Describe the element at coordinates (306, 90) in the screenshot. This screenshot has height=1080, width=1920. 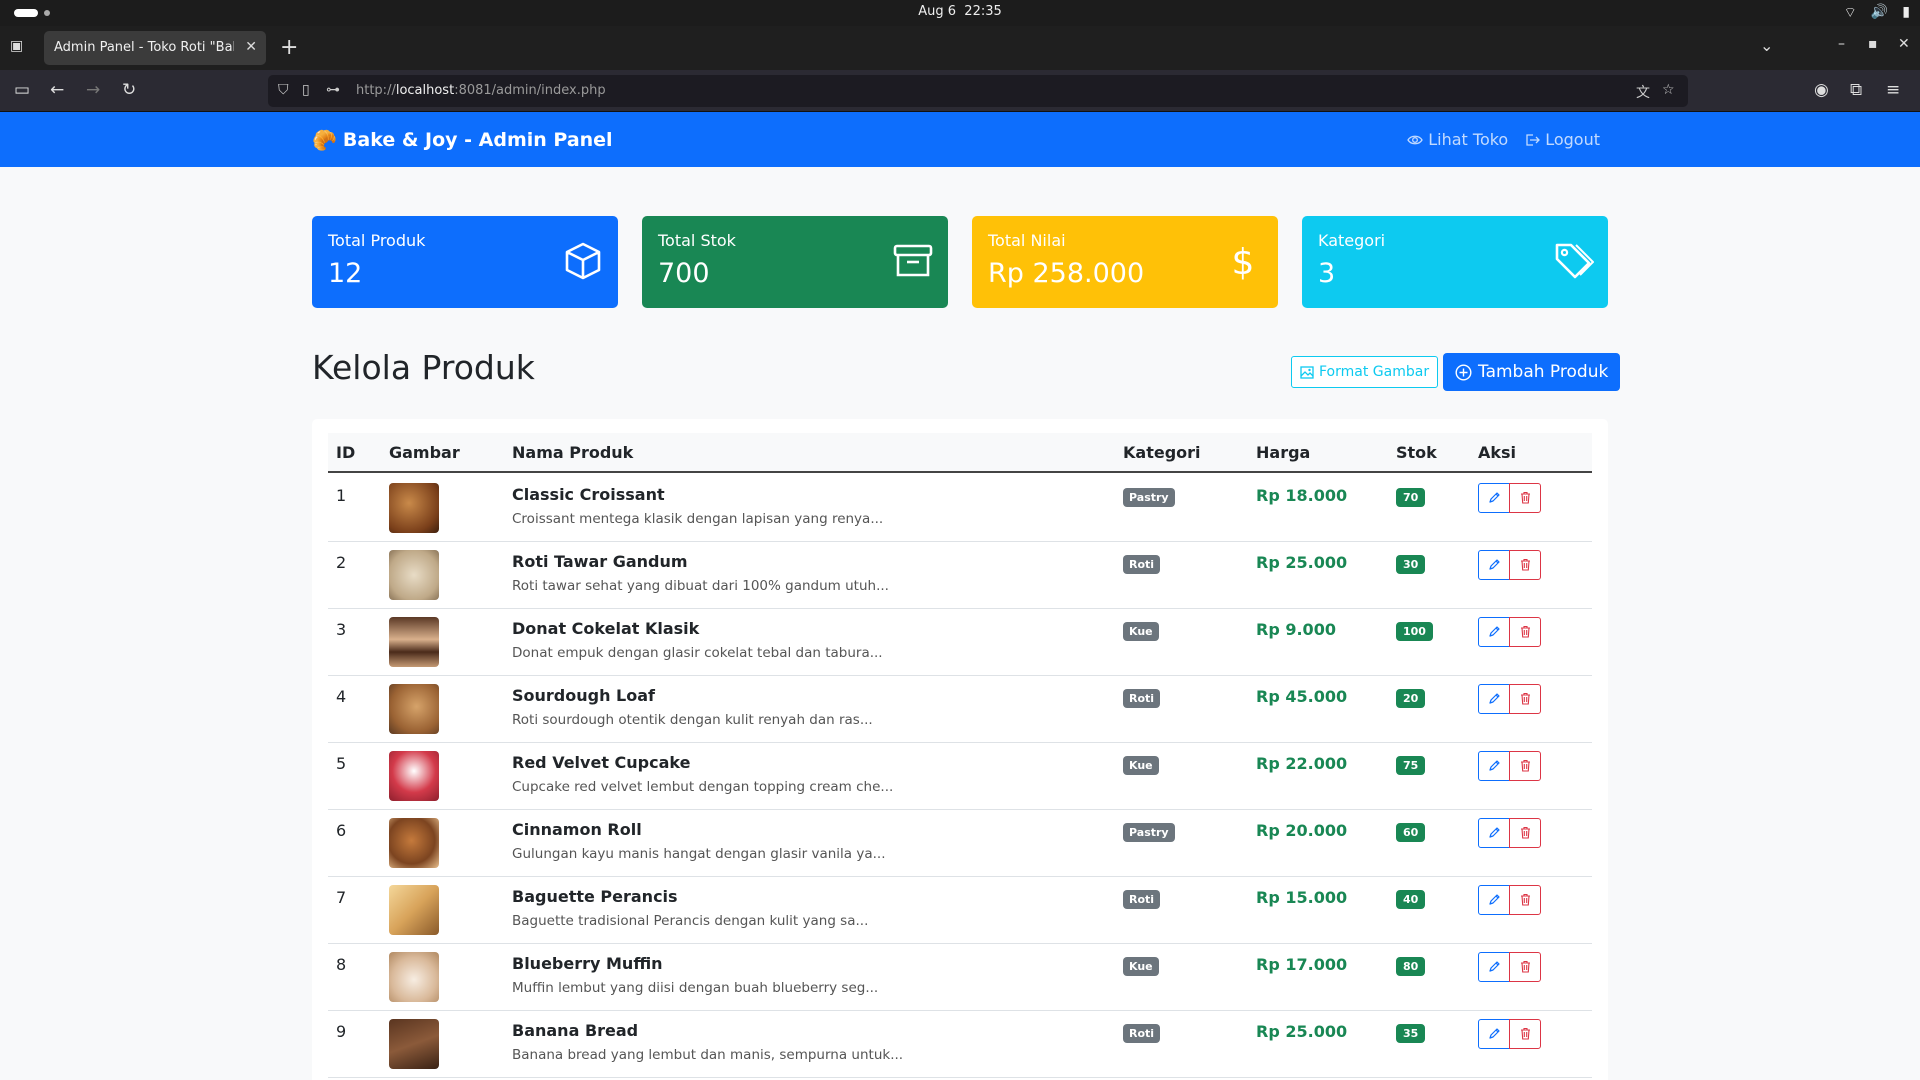
I see `page-icon: ▯` at that location.